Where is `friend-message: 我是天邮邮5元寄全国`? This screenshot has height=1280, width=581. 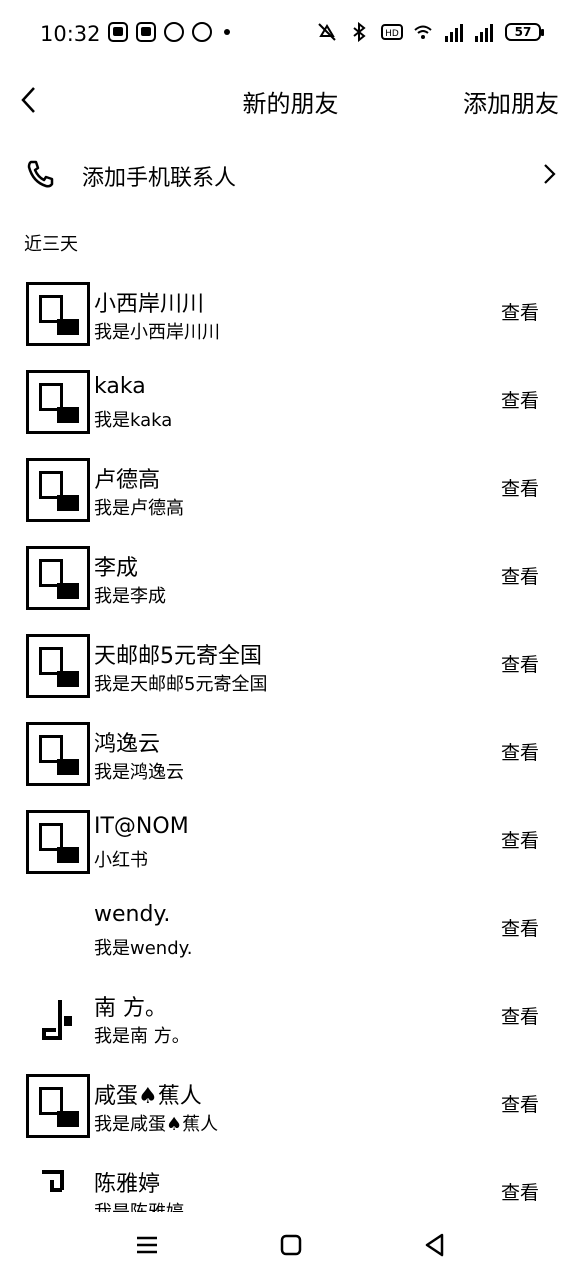 friend-message: 我是天邮邮5元寄全国 is located at coordinates (181, 684).